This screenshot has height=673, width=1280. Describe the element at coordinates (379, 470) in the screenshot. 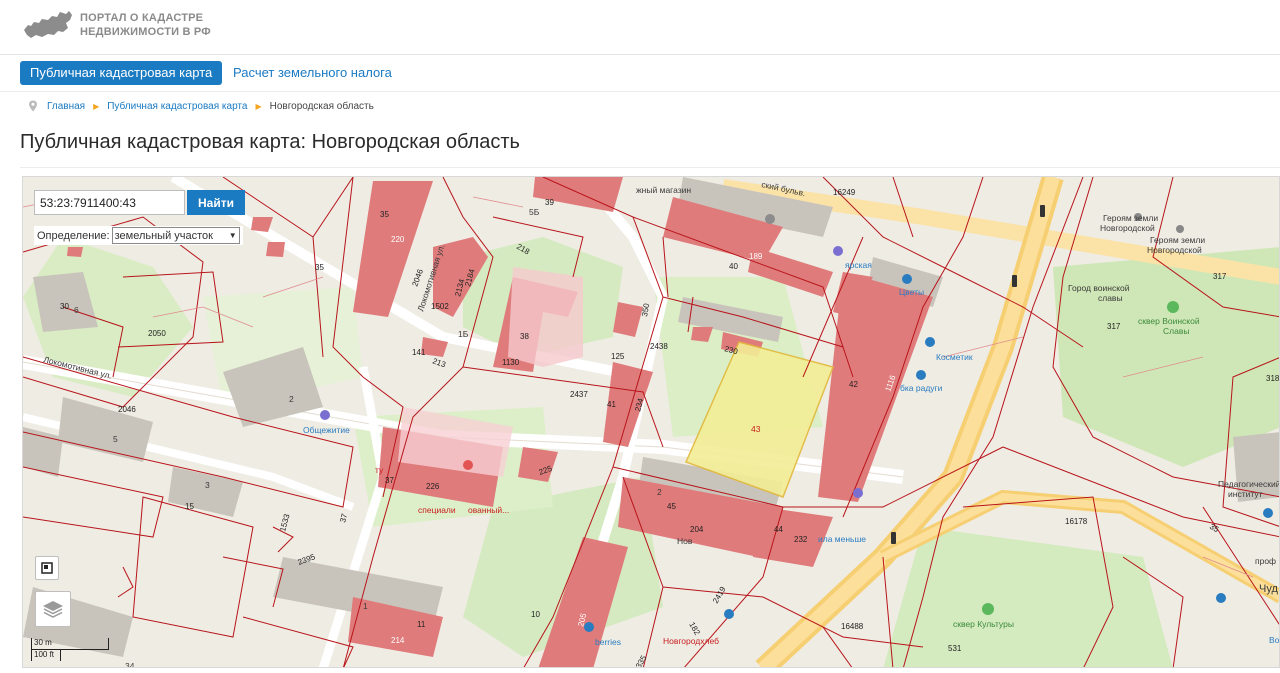

I see `poi-label: ту` at that location.